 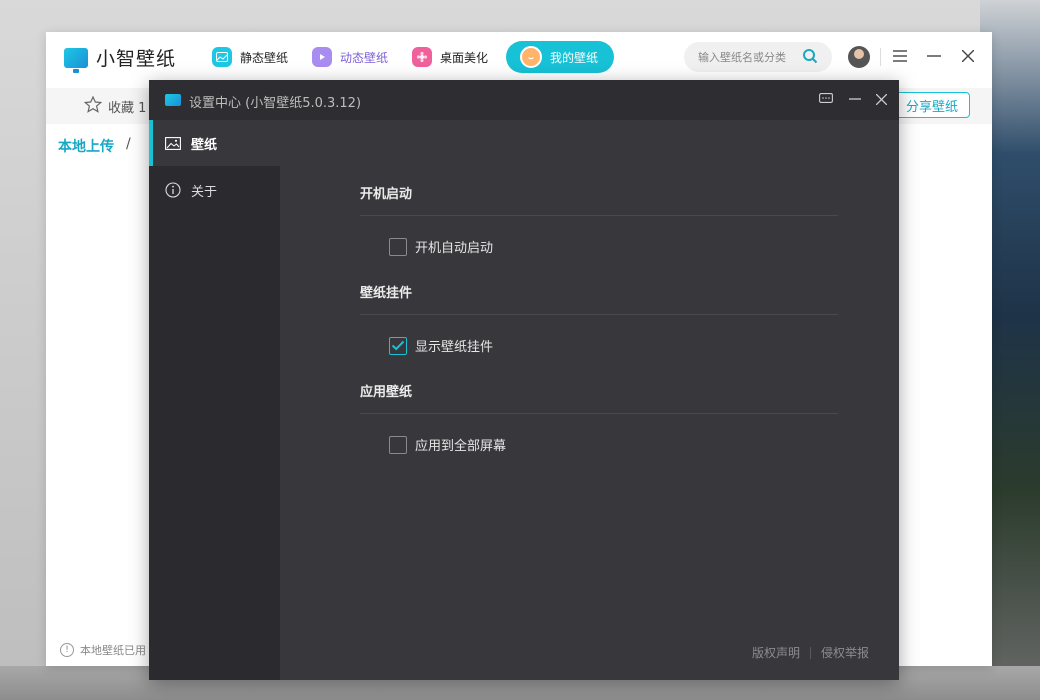 What do you see at coordinates (742, 57) in the screenshot?
I see `search-placeholder: 输入壁纸名或分类` at bounding box center [742, 57].